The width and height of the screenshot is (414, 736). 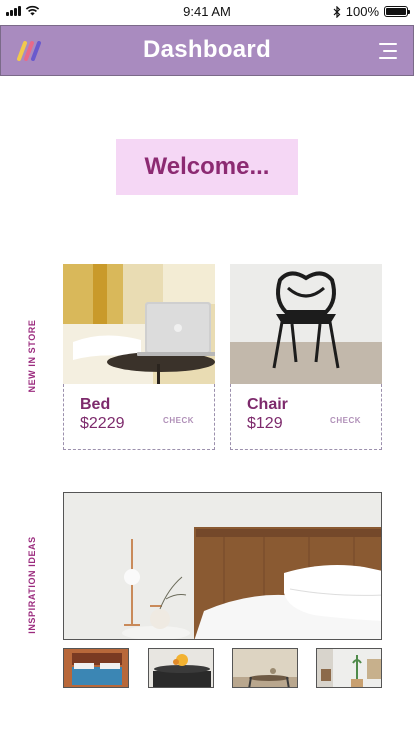 What do you see at coordinates (306, 417) in the screenshot?
I see `product-info-chair: Chair $129 CHECK` at bounding box center [306, 417].